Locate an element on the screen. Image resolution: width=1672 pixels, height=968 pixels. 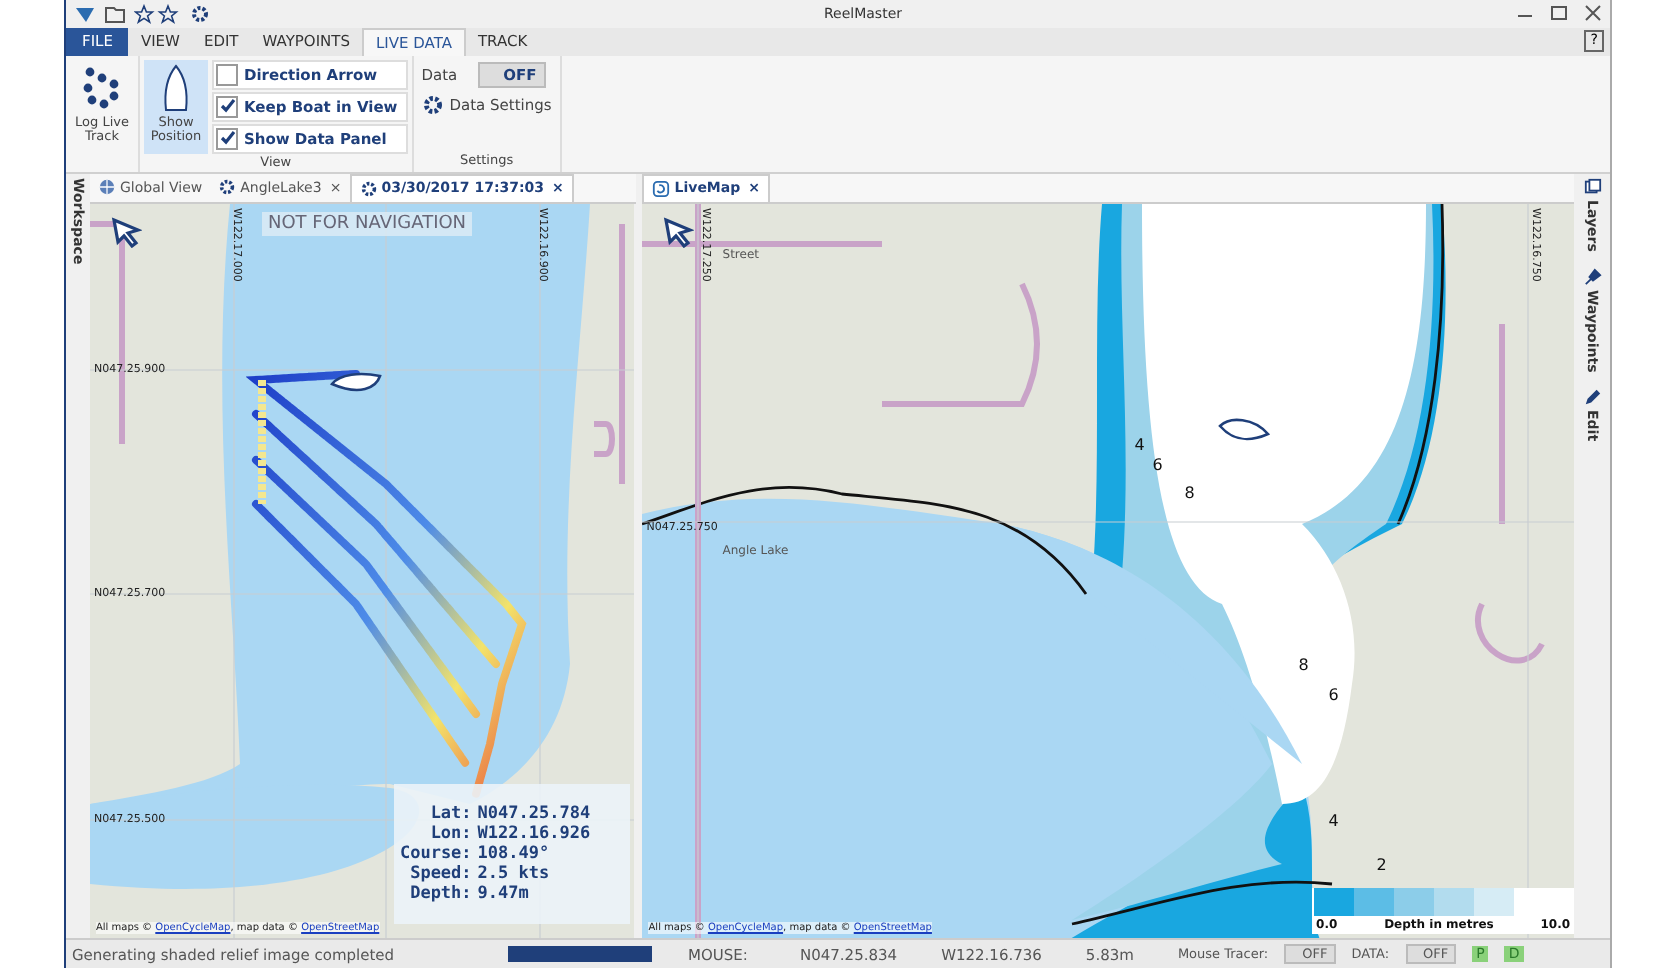
data-field-label: Lon: is located at coordinates (450, 833).